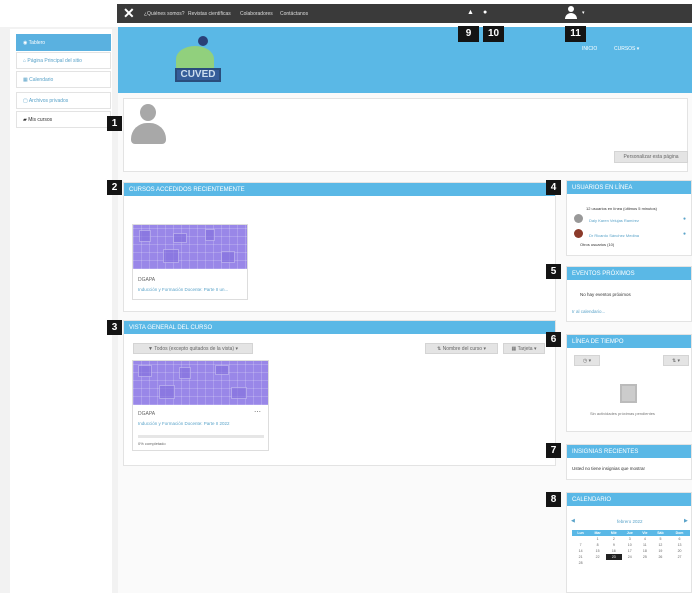 The image size is (692, 593). I want to click on nav-cursos-dropdown: CURSOS ▾, so click(626, 49).